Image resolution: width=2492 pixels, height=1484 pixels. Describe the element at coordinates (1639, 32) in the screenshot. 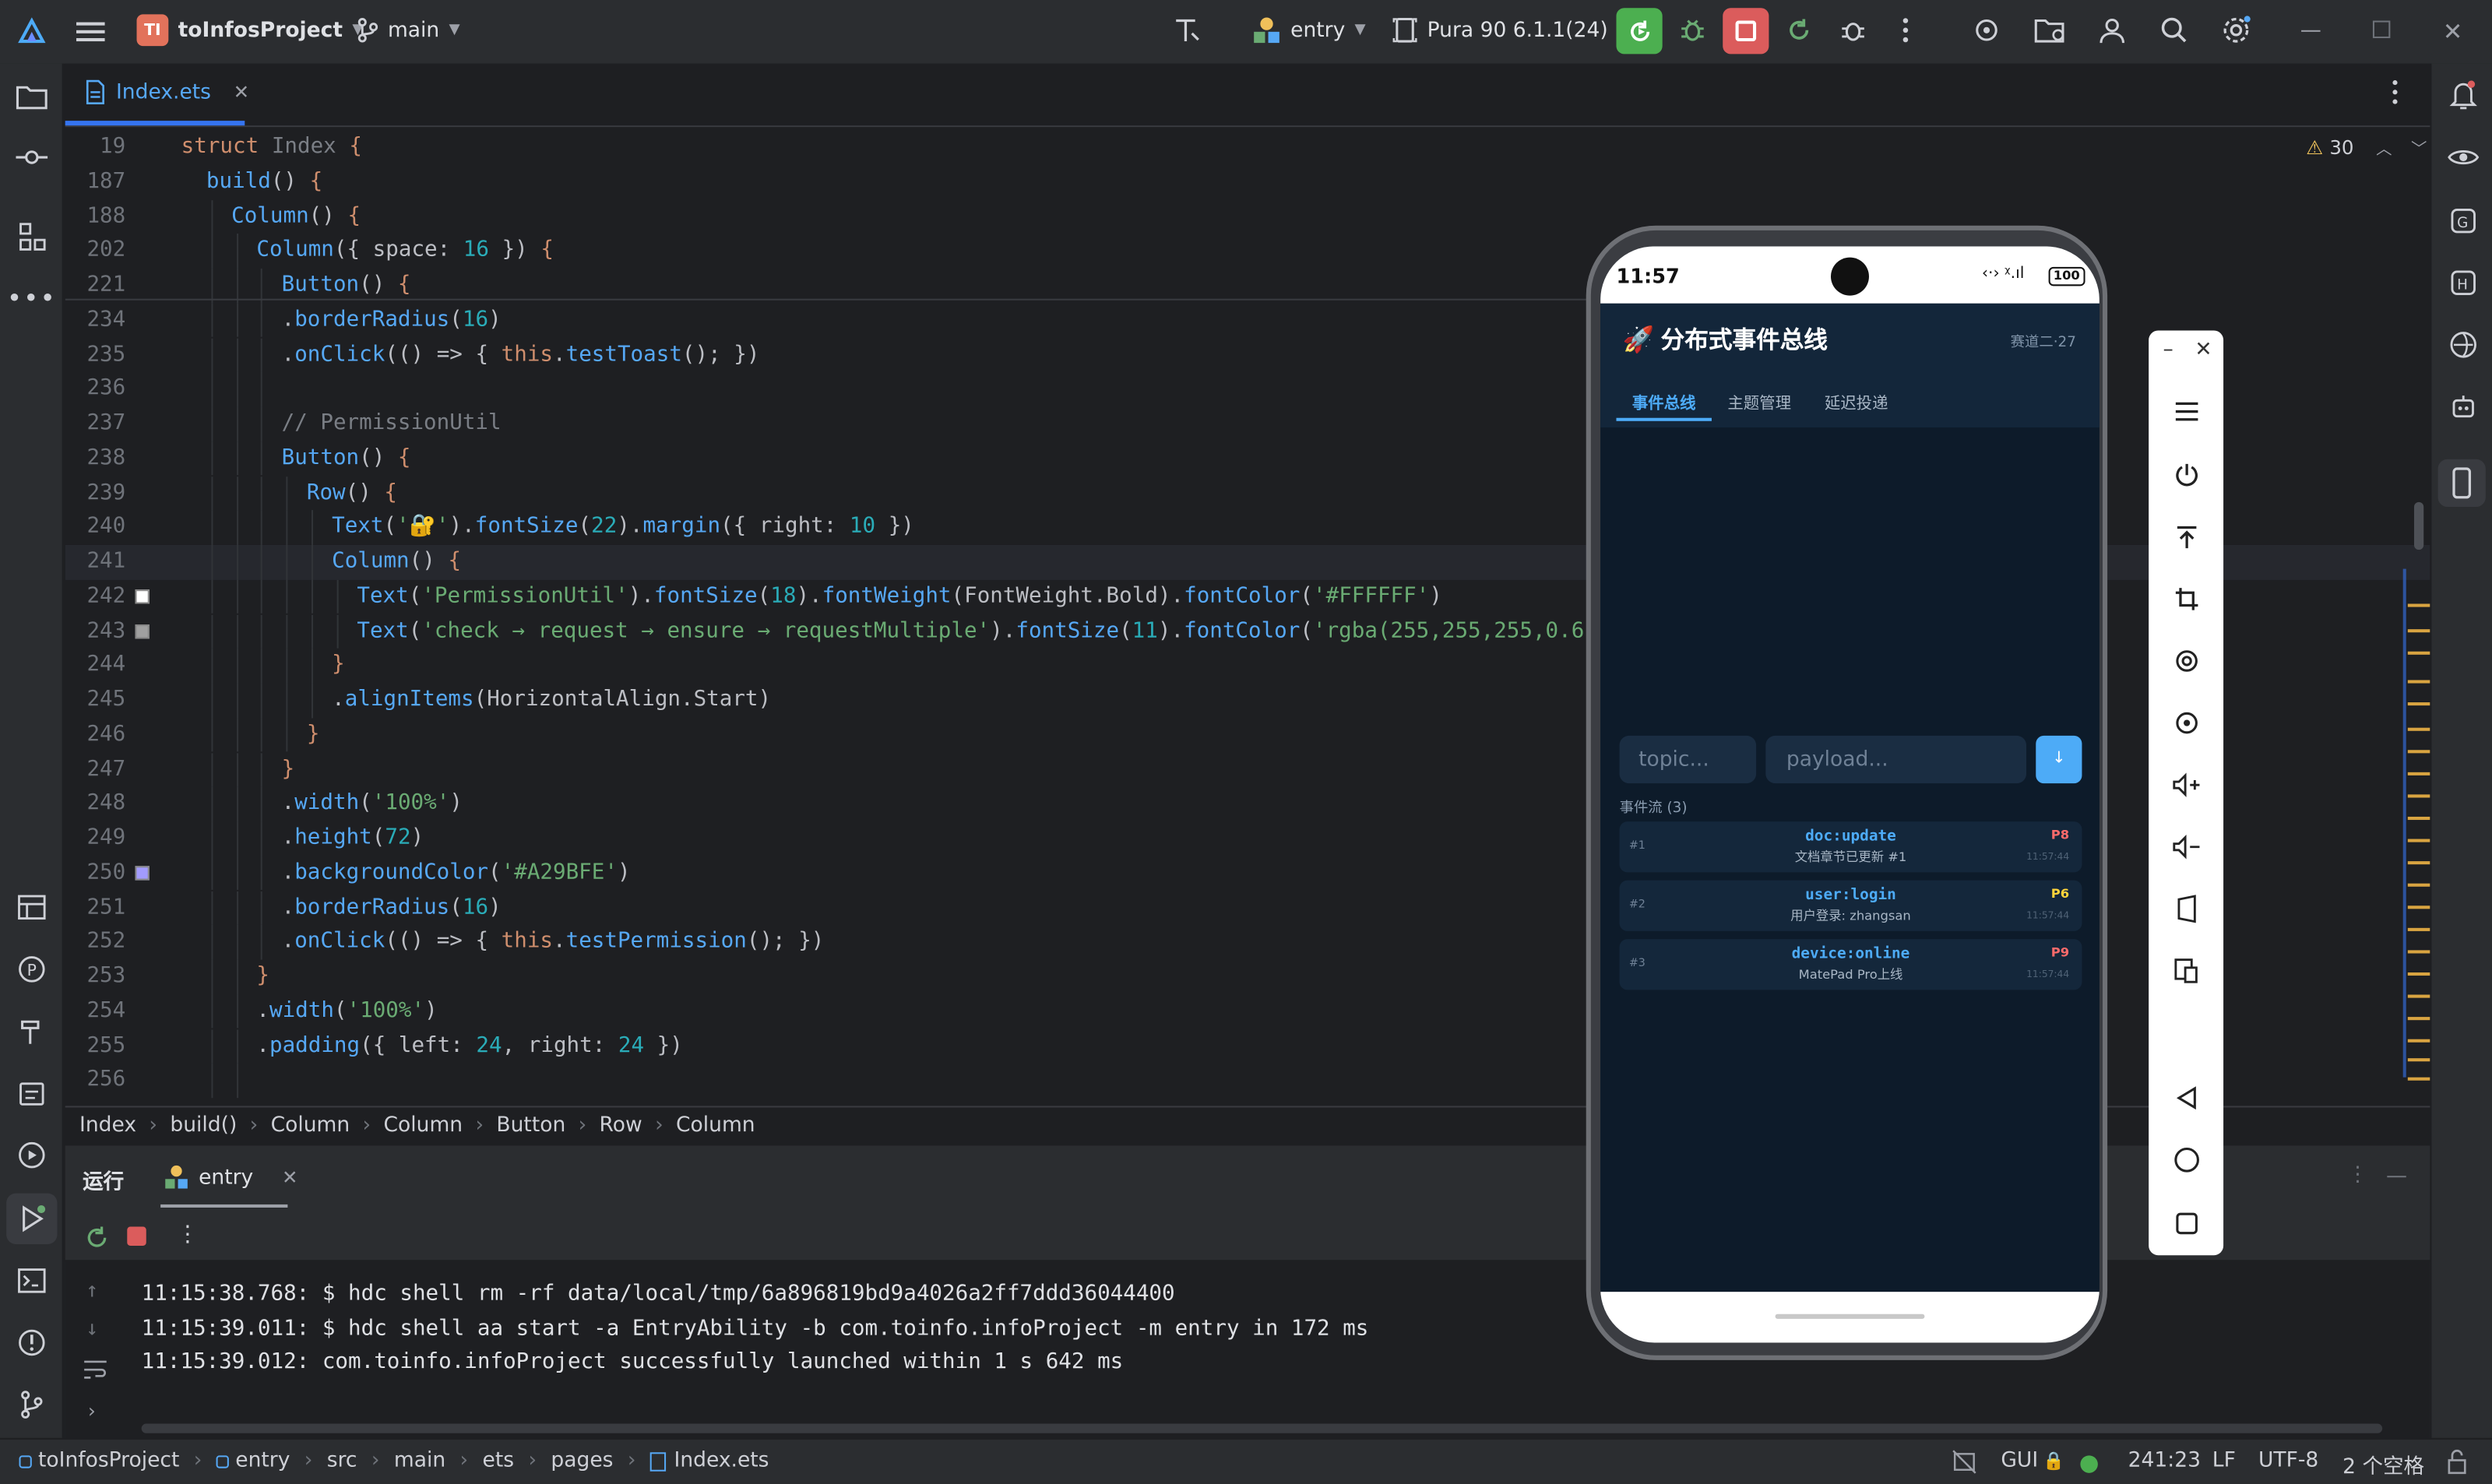

I see `rerun-button` at that location.